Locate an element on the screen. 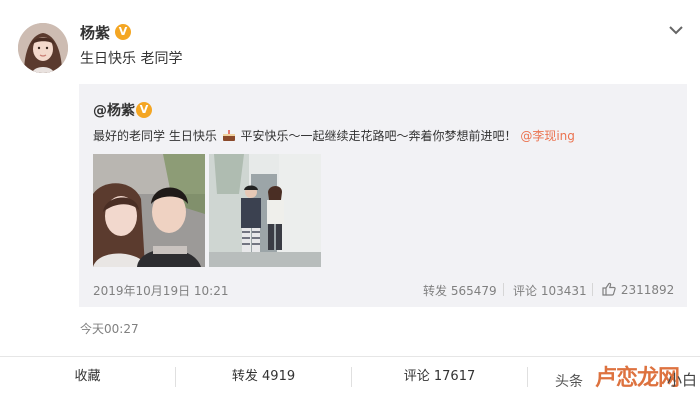 Image resolution: width=700 pixels, height=402 pixels. original-comment-count: 评论 103431 is located at coordinates (545, 290).